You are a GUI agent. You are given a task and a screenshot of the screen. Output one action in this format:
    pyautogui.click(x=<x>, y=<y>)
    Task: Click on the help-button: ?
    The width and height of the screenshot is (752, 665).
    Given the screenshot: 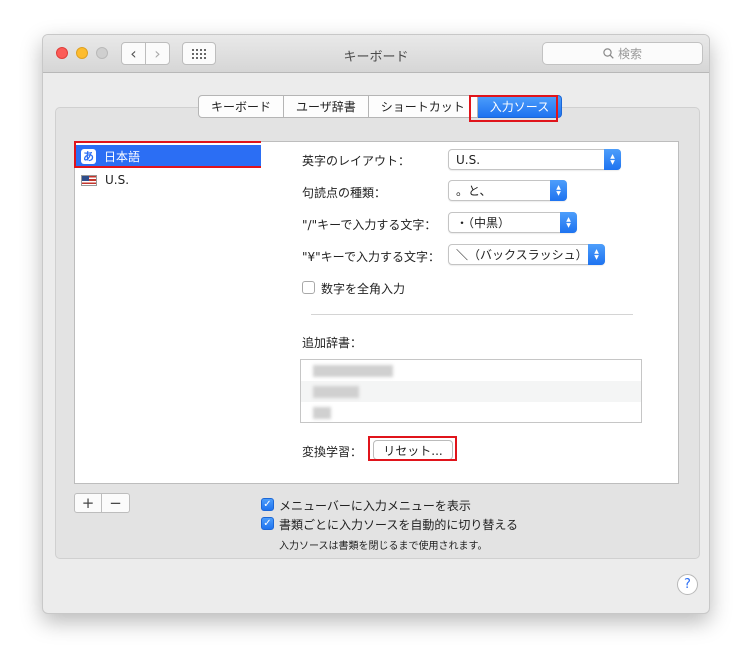 What is the action you would take?
    pyautogui.click(x=687, y=584)
    